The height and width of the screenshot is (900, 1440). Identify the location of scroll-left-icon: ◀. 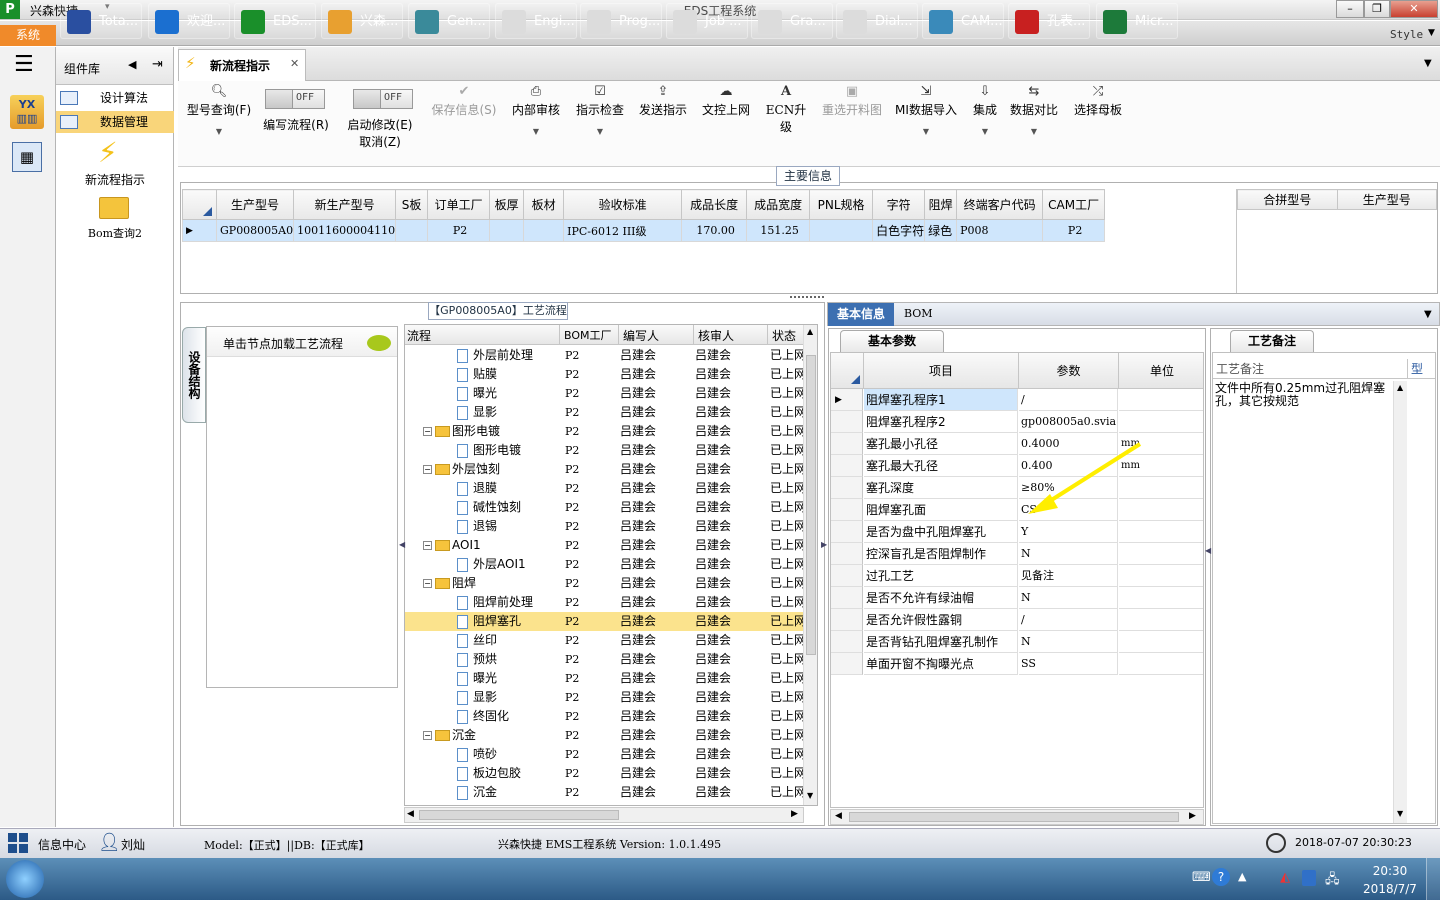
(838, 816).